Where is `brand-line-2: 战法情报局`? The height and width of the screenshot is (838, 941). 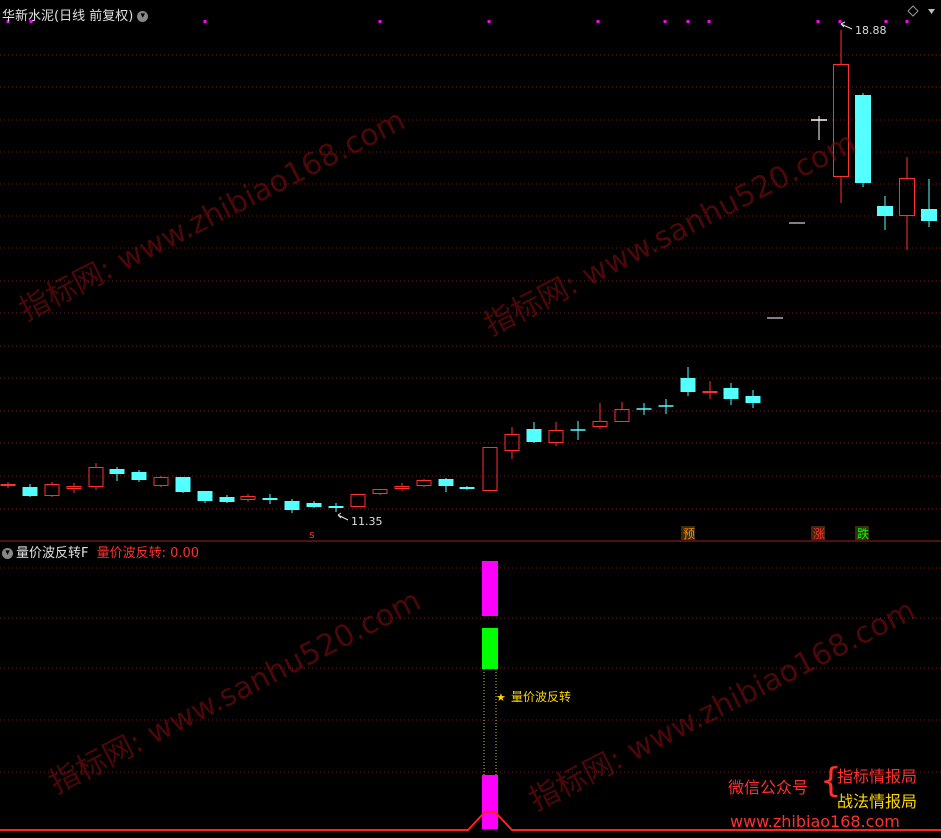
brand-line-2: 战法情报局 is located at coordinates (877, 801).